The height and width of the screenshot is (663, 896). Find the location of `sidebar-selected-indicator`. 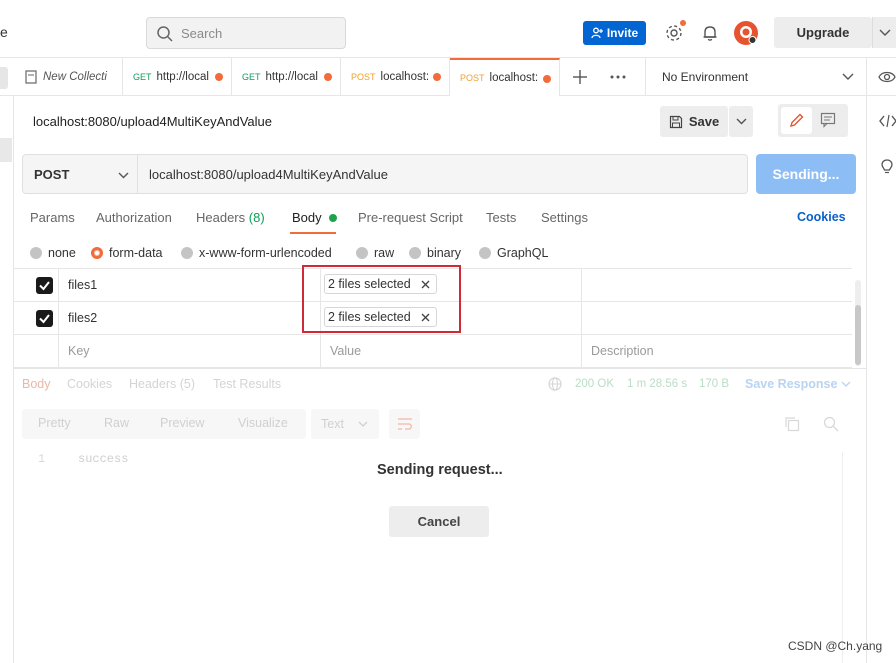

sidebar-selected-indicator is located at coordinates (6, 150).